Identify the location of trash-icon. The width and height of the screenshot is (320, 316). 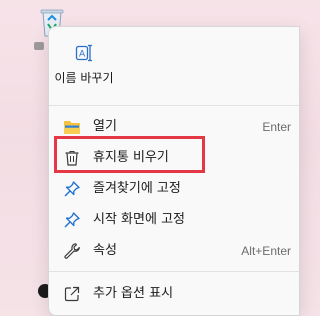
(72, 158).